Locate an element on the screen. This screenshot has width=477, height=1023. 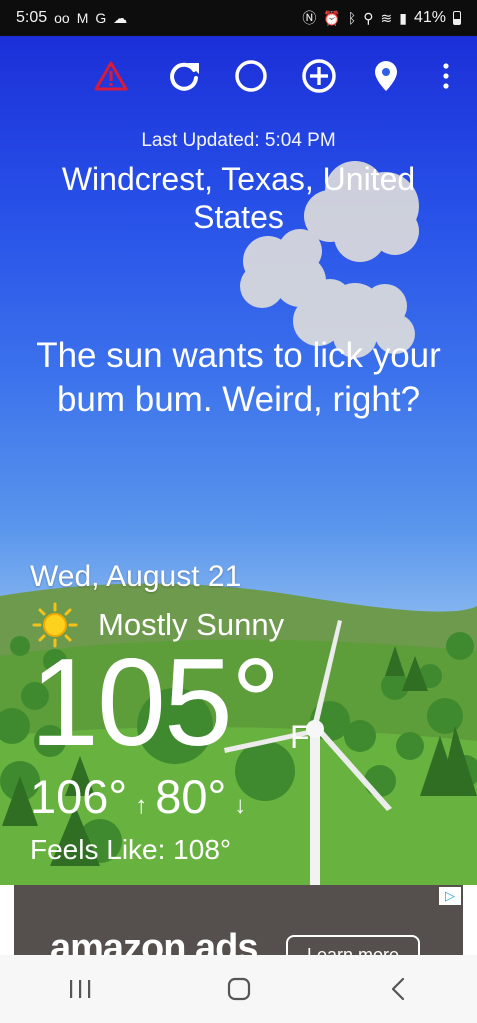
home-icon is located at coordinates (238, 989).